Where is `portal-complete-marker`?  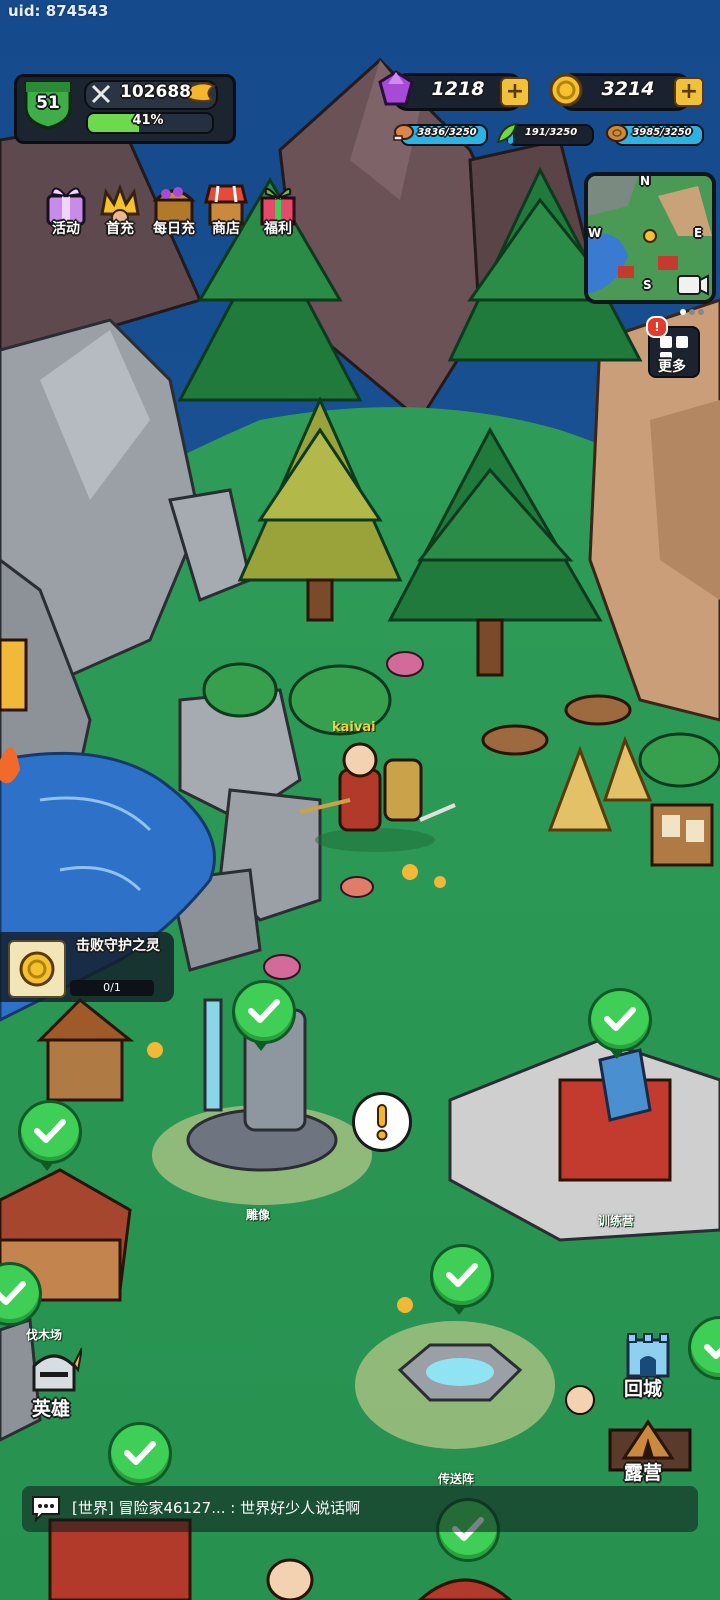 portal-complete-marker is located at coordinates (462, 1276).